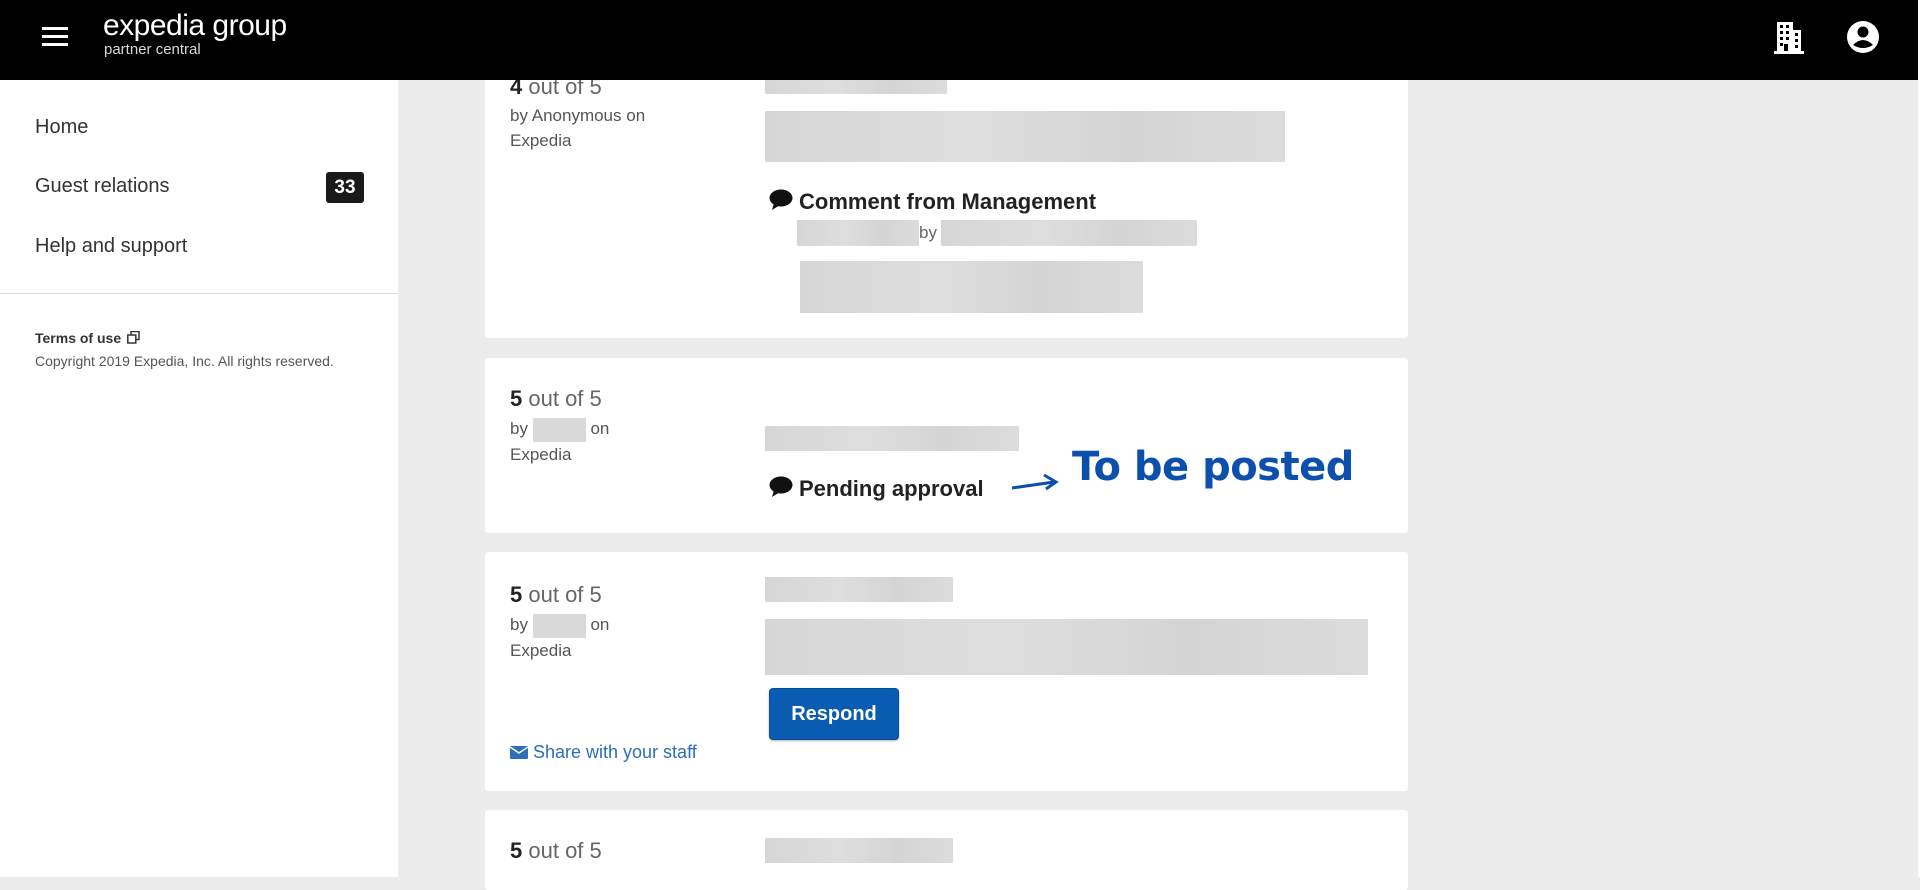  What do you see at coordinates (102, 186) in the screenshot?
I see `sidebar-item-guest-relations: Guest relations` at bounding box center [102, 186].